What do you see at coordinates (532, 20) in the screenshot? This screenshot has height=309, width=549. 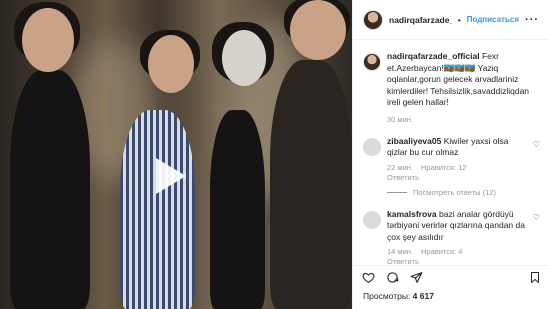 I see `ellipsis-icon: ···` at bounding box center [532, 20].